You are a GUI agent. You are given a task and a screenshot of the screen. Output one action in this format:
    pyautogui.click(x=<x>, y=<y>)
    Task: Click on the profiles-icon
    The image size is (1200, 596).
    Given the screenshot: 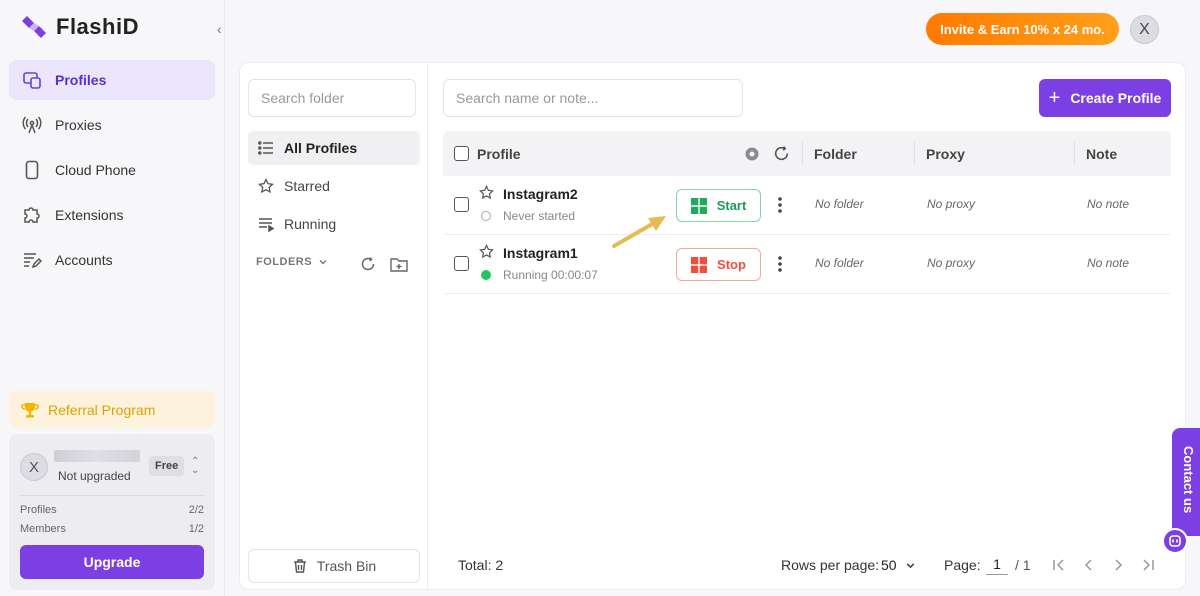 What is the action you would take?
    pyautogui.click(x=32, y=80)
    